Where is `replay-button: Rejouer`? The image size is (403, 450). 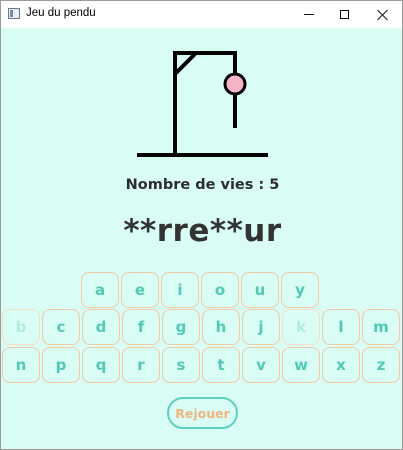 replay-button: Rejouer is located at coordinates (202, 413).